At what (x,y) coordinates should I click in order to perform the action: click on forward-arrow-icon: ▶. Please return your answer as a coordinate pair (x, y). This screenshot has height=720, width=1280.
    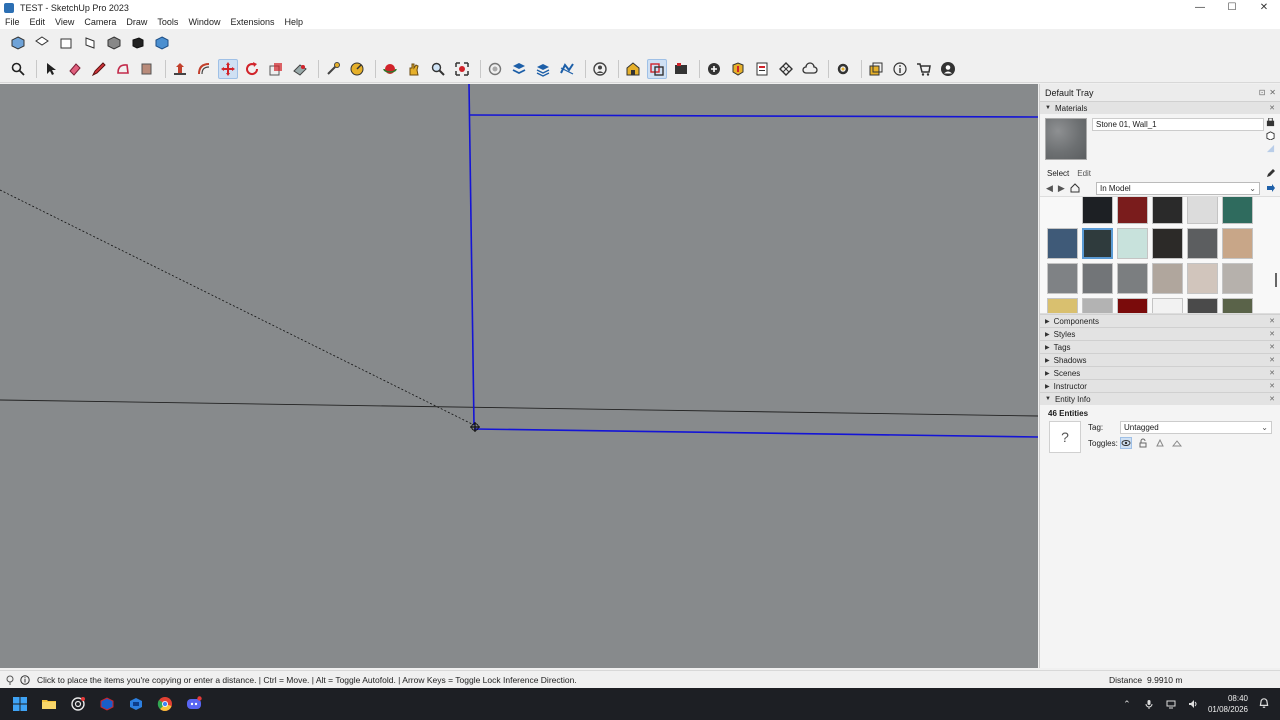
    Looking at the image, I should click on (1061, 188).